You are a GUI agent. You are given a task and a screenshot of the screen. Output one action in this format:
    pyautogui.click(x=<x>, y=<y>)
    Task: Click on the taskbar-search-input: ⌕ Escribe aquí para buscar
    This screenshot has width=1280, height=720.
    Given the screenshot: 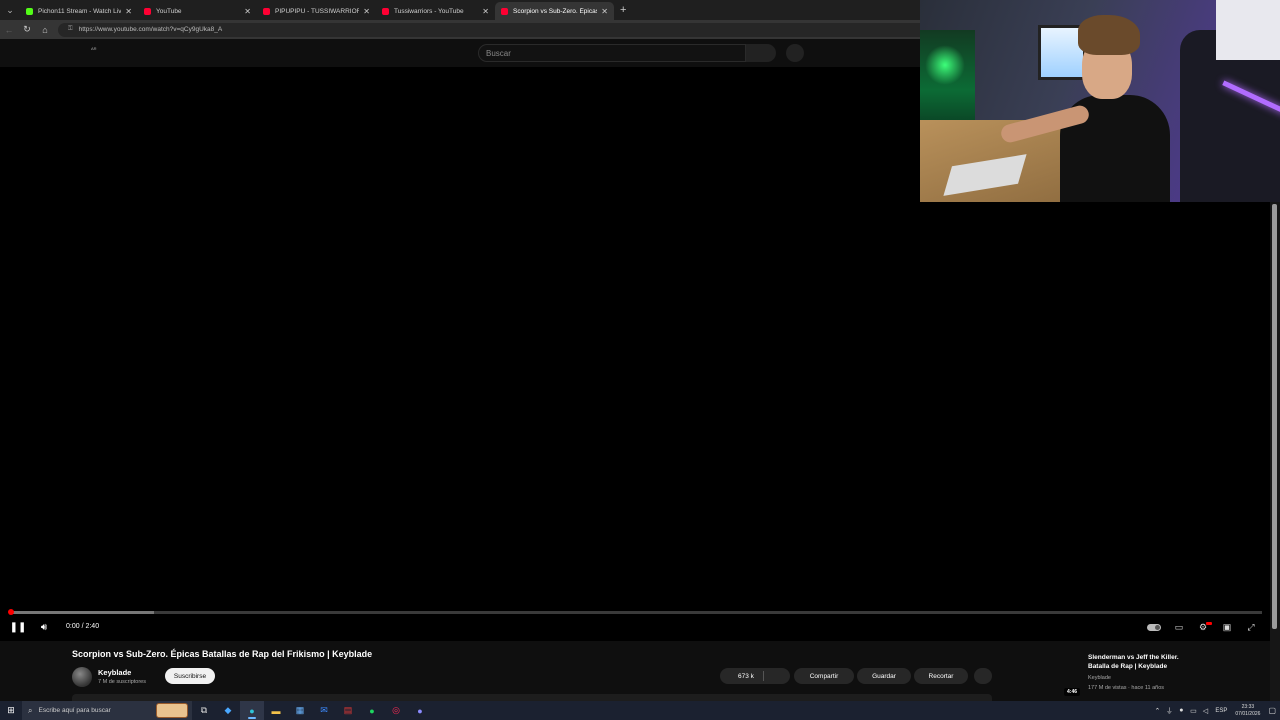 What is the action you would take?
    pyautogui.click(x=107, y=710)
    